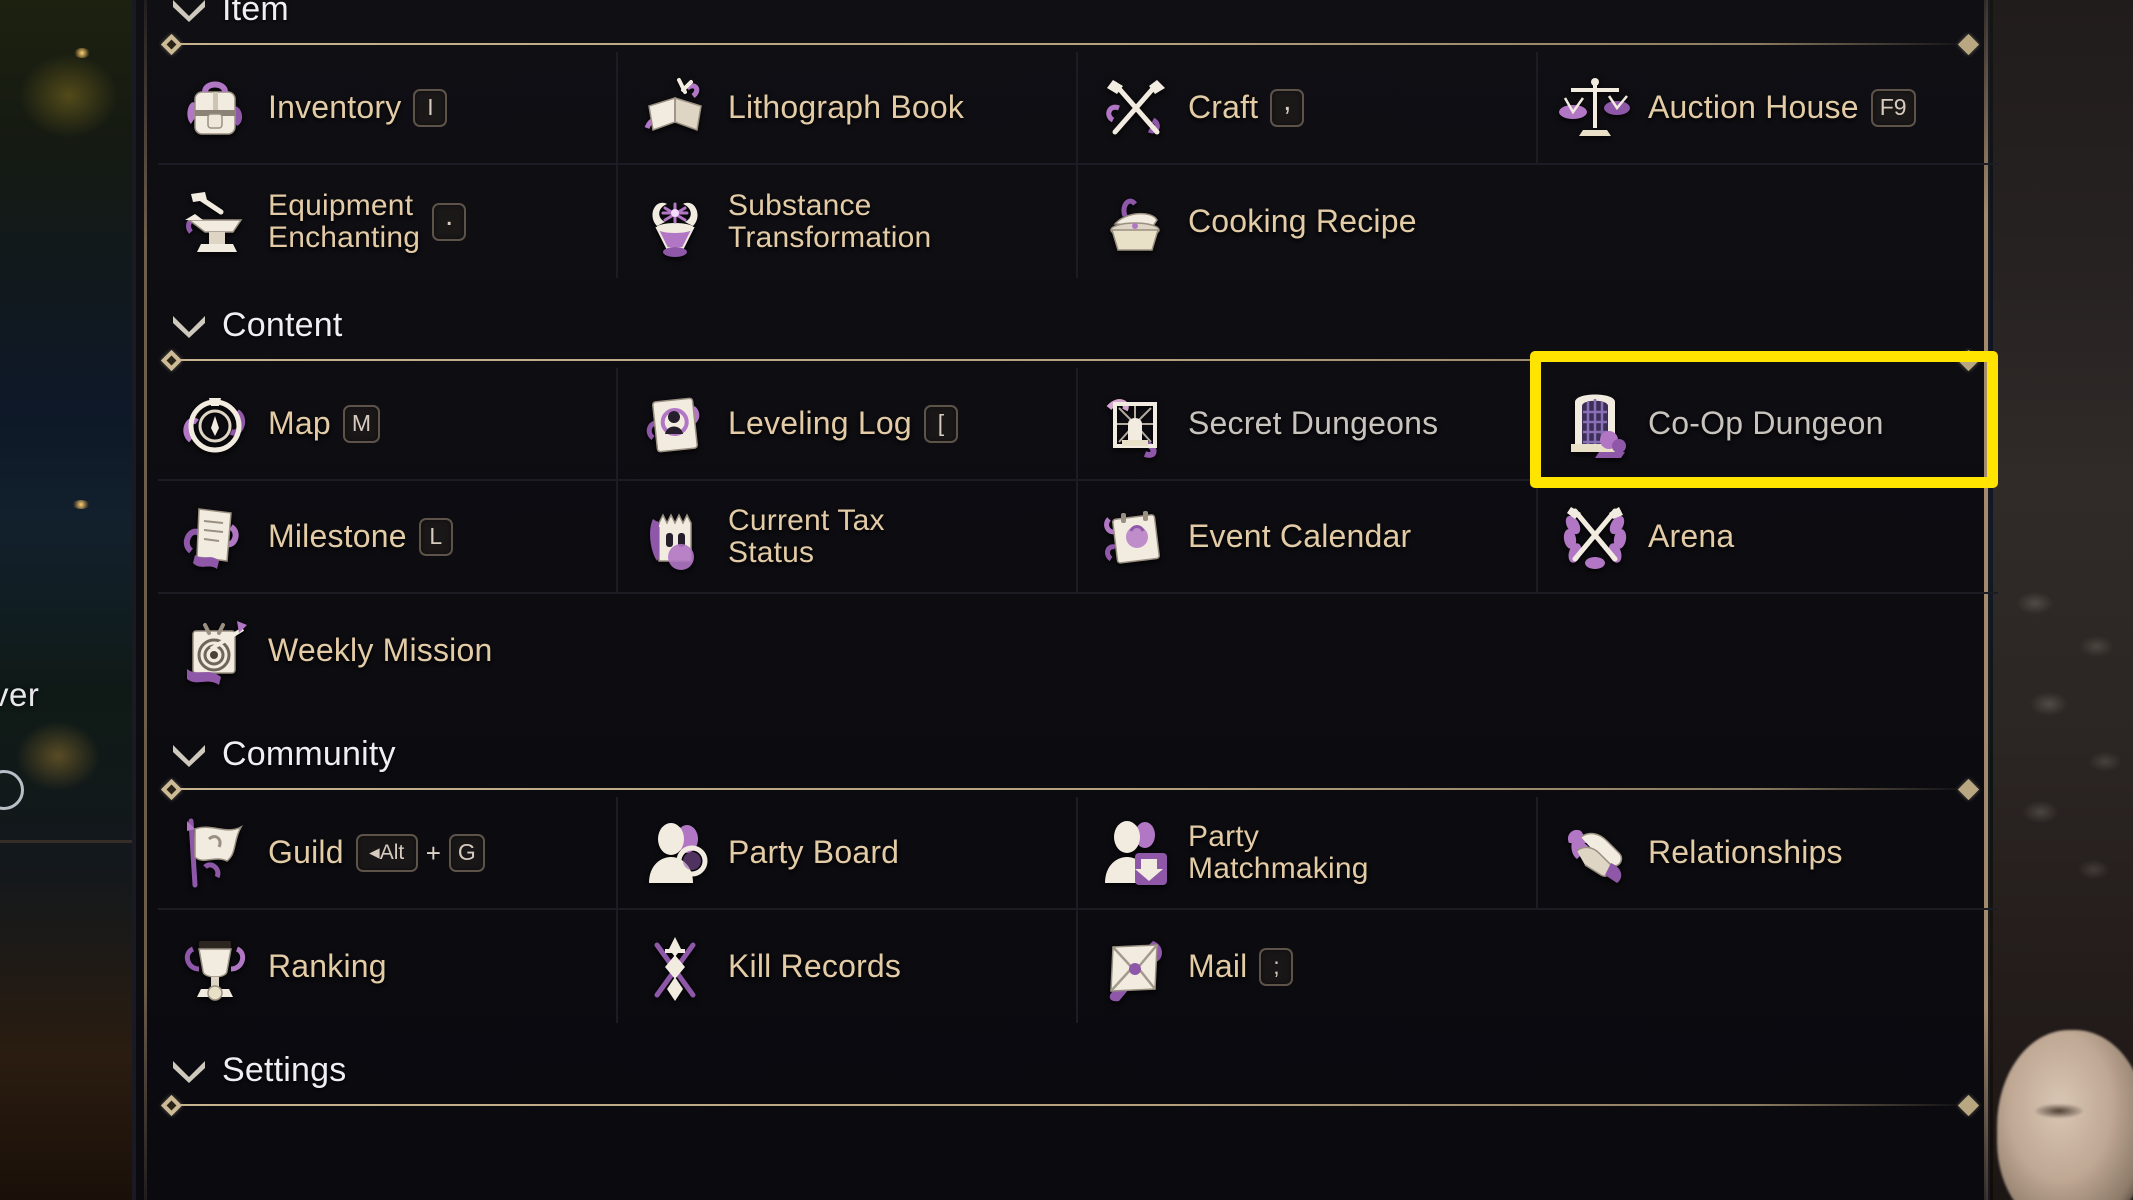 The height and width of the screenshot is (1200, 2133). I want to click on menu-item-leveling-log: Leveling Log [, so click(848, 424).